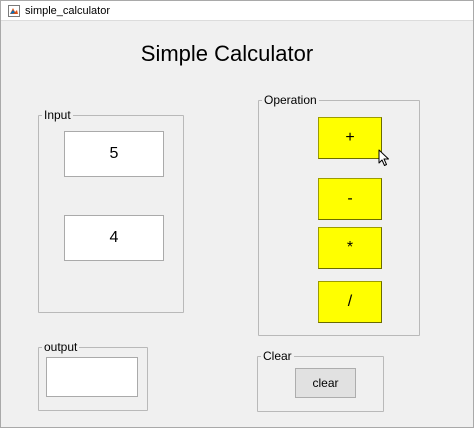 This screenshot has height=428, width=474. Describe the element at coordinates (57, 115) in the screenshot. I see `input-panel-label: Input` at that location.